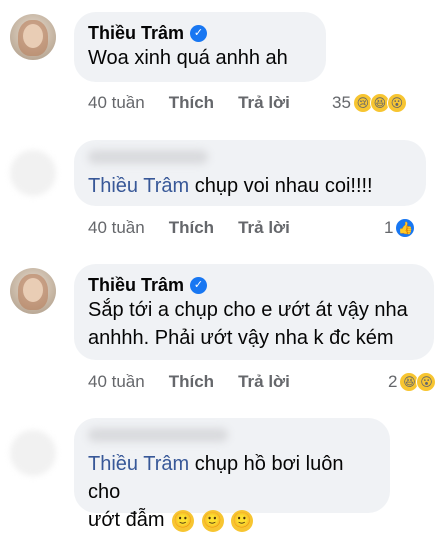 This screenshot has width=436, height=534. I want to click on reaction-summary: 1 👍, so click(400, 228).